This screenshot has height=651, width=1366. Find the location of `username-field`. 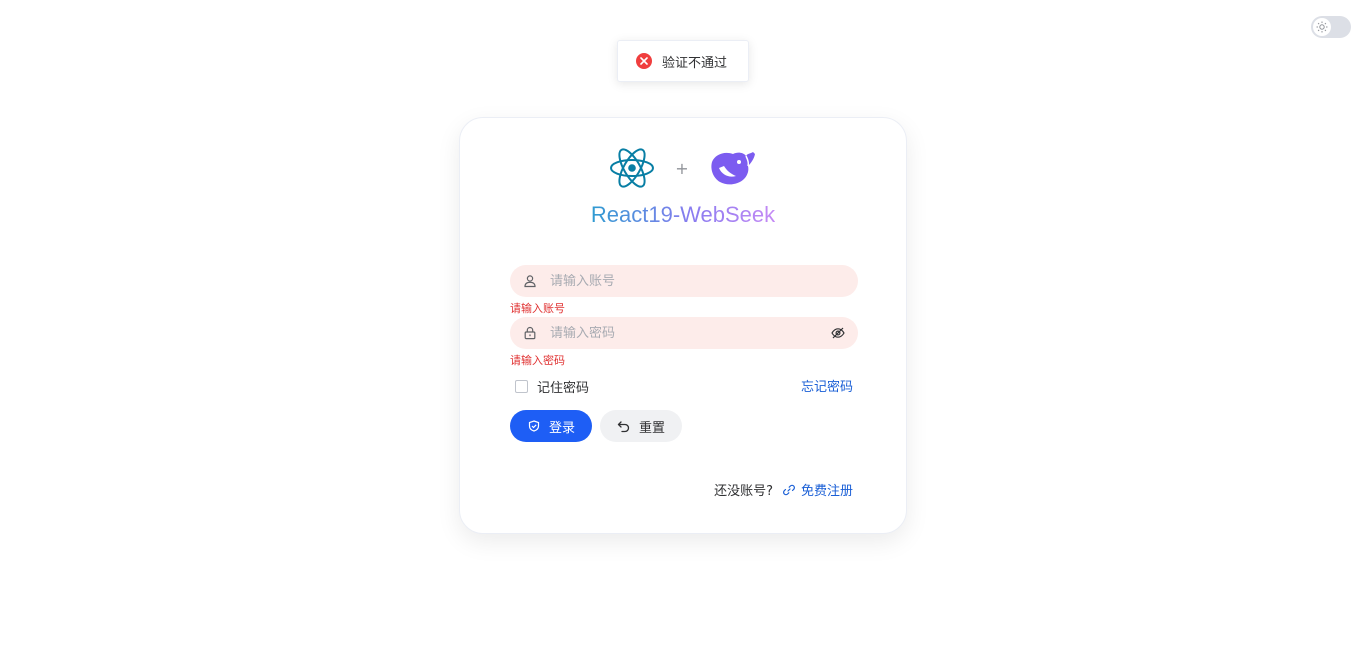

username-field is located at coordinates (684, 281).